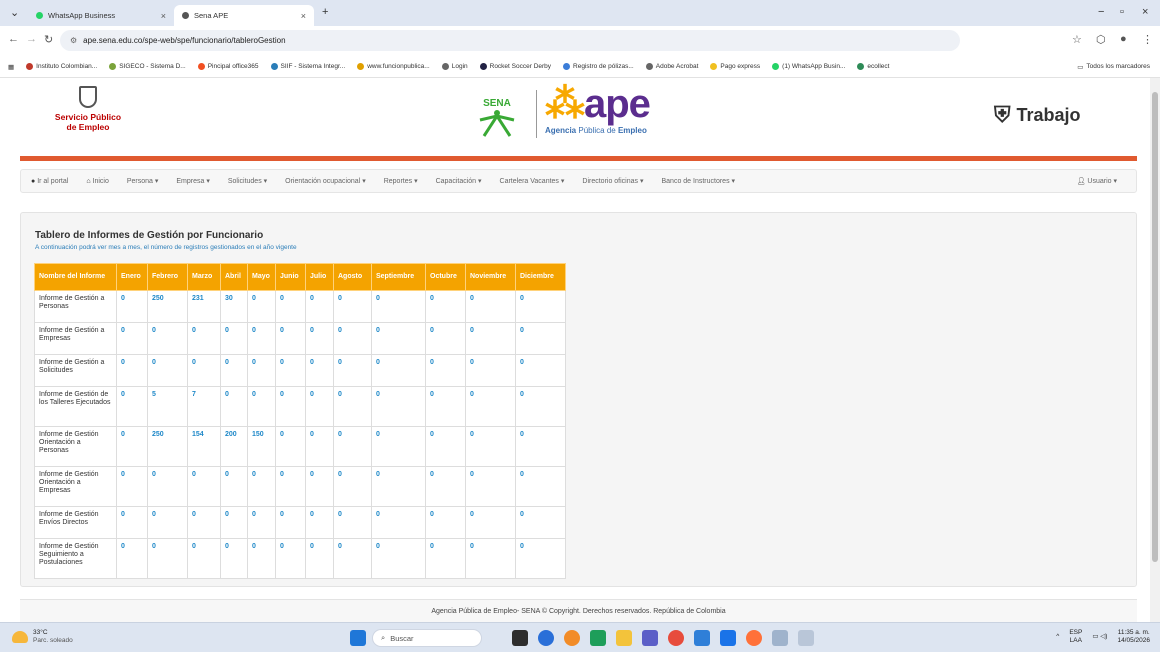 The height and width of the screenshot is (652, 1160). What do you see at coordinates (73, 40) in the screenshot?
I see `site-info-icon: ⚙` at bounding box center [73, 40].